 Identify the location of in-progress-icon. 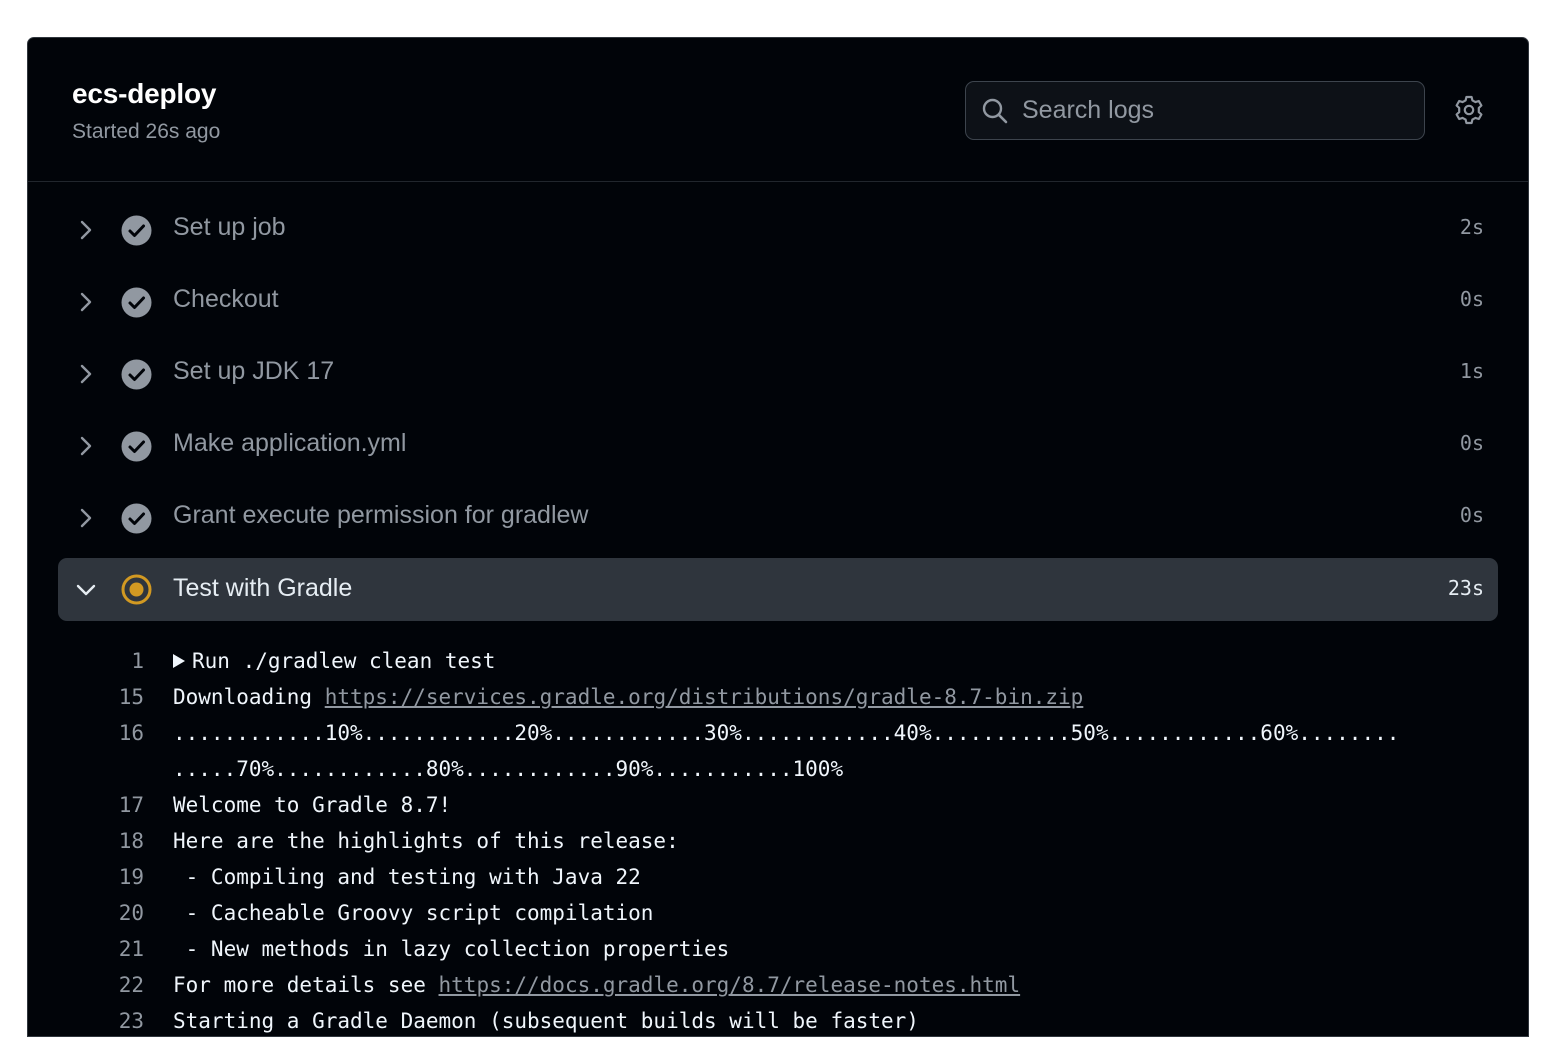
(136, 589).